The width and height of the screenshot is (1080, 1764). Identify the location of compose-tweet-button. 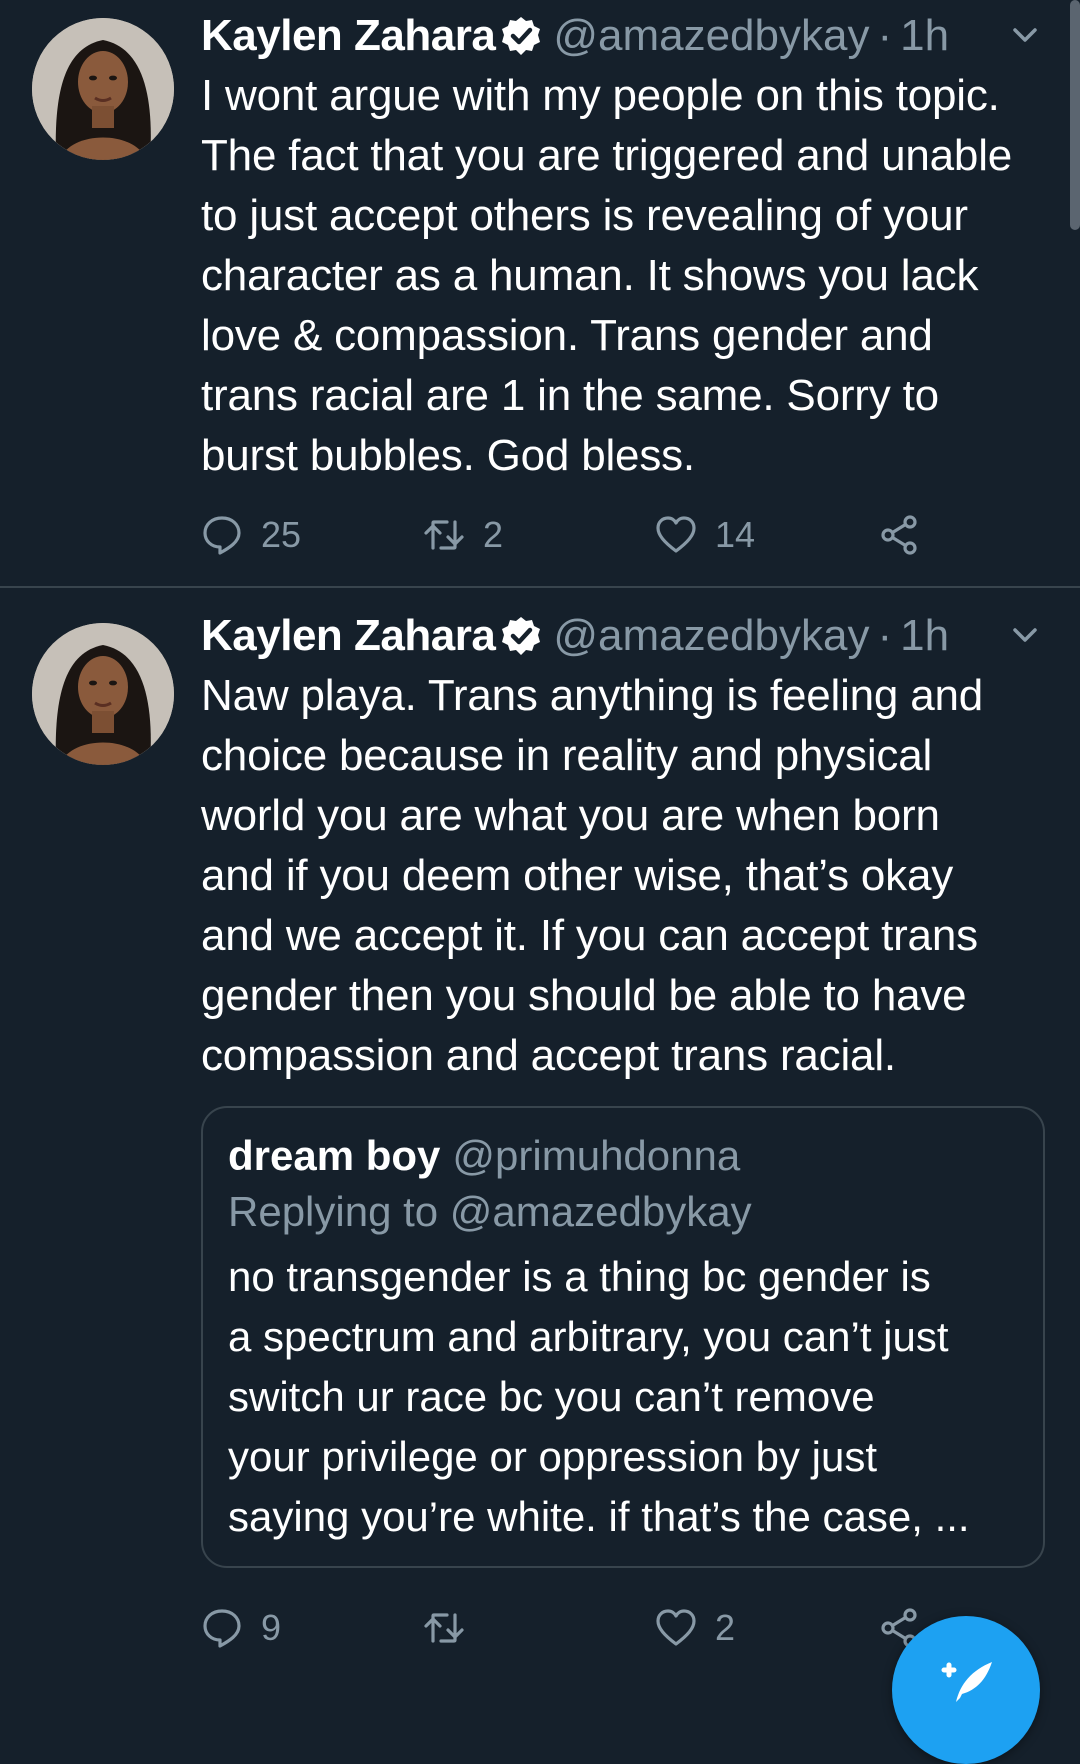
(966, 1690).